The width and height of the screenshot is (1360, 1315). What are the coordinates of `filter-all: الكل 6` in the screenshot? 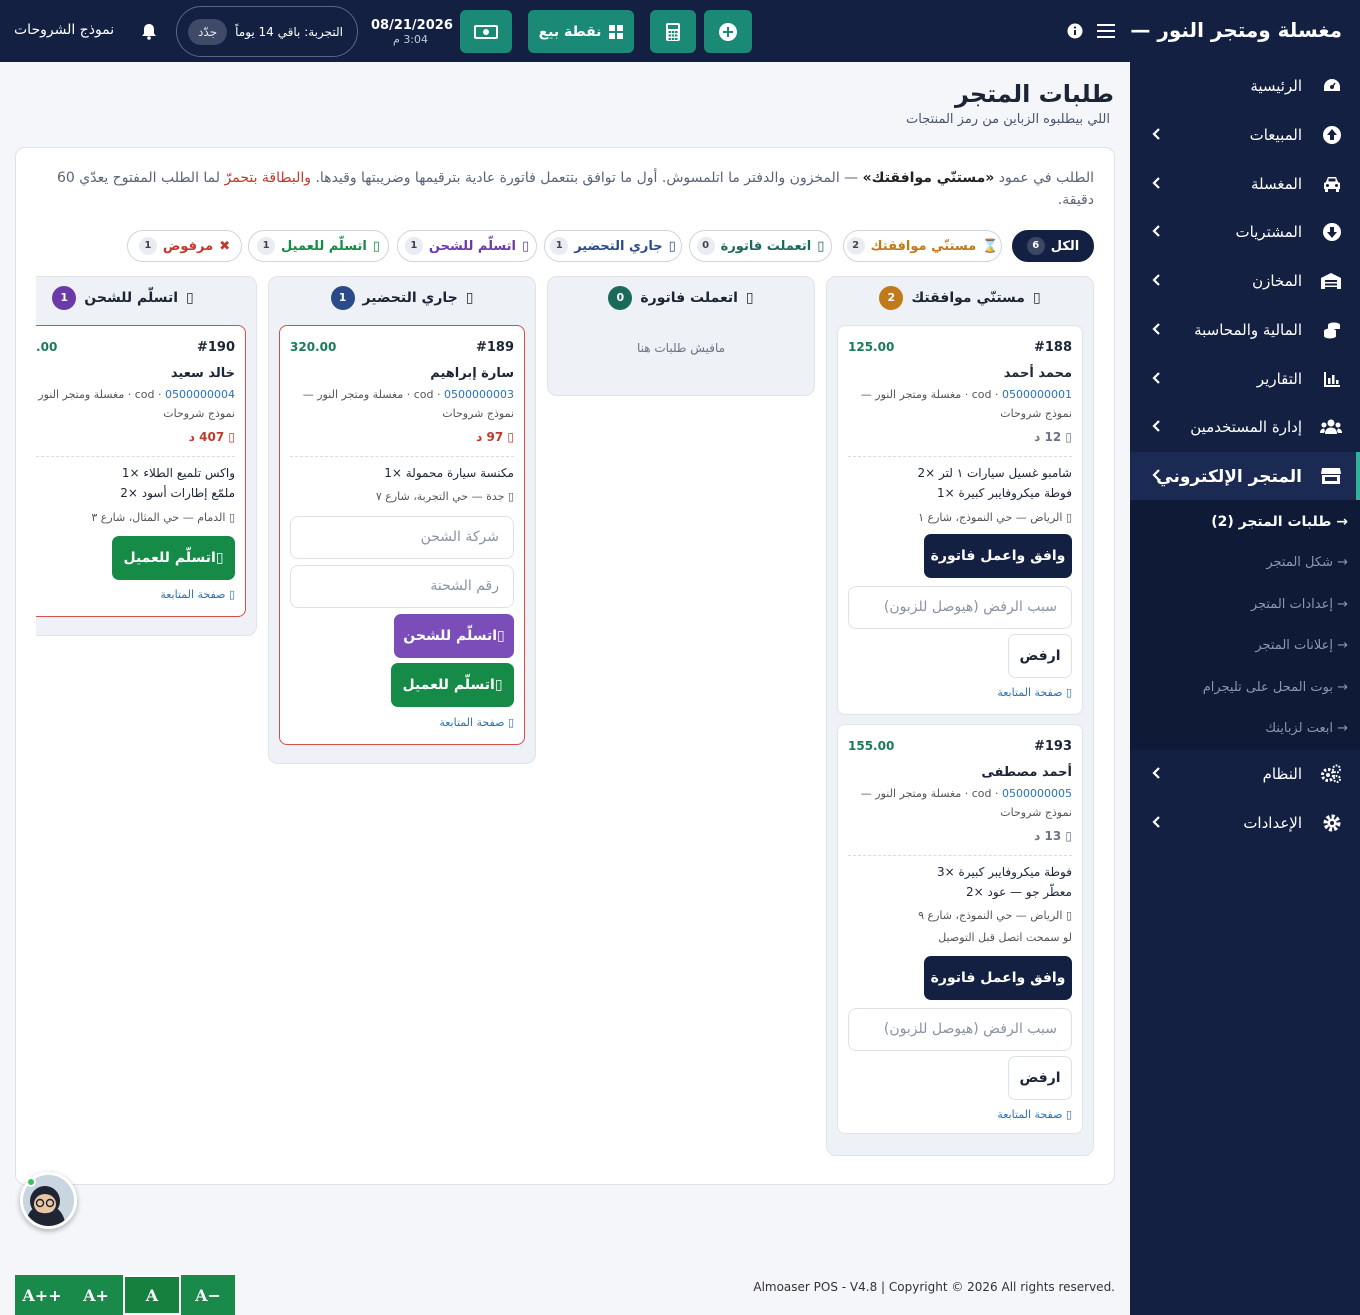 It's located at (1053, 246).